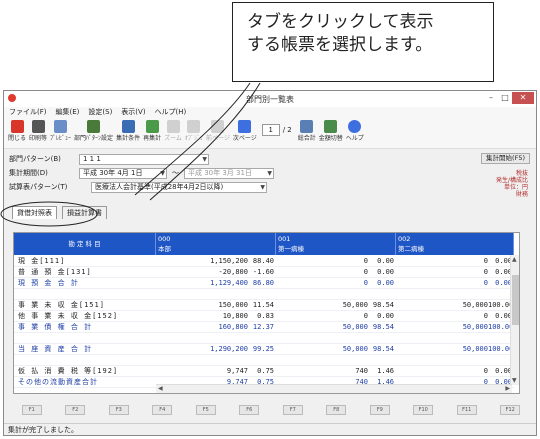 The image size is (540, 439). What do you see at coordinates (60, 131) in the screenshot?
I see `preview-button: ﾌﾟﾚﾋﾞｭｰ` at bounding box center [60, 131].